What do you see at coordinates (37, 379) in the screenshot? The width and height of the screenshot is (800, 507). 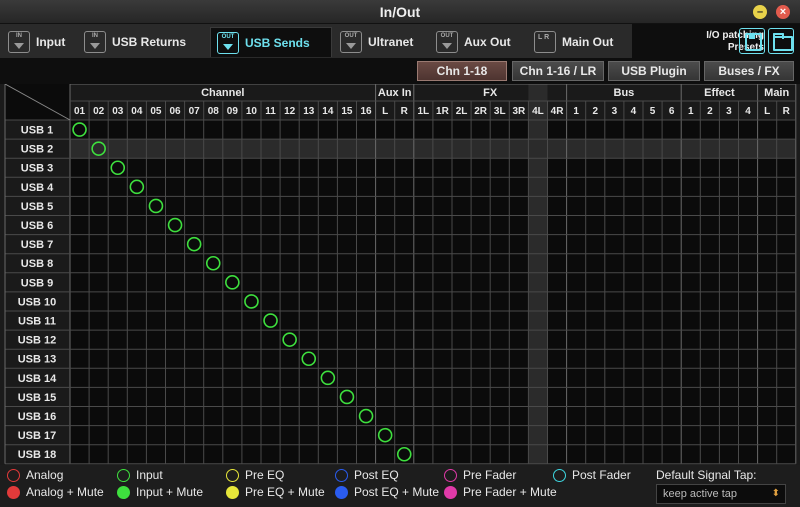 I see `row-header: USB 14` at bounding box center [37, 379].